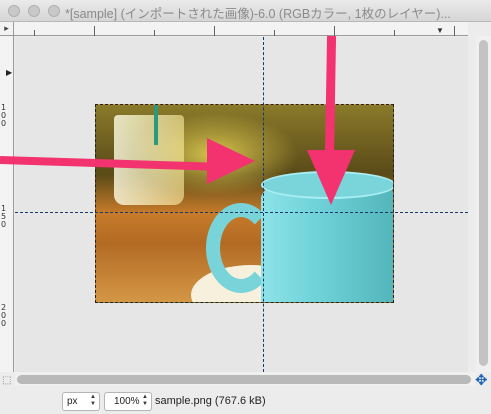  What do you see at coordinates (7, 29) in the screenshot?
I see `ruler-corner-menu-icon: ▸` at bounding box center [7, 29].